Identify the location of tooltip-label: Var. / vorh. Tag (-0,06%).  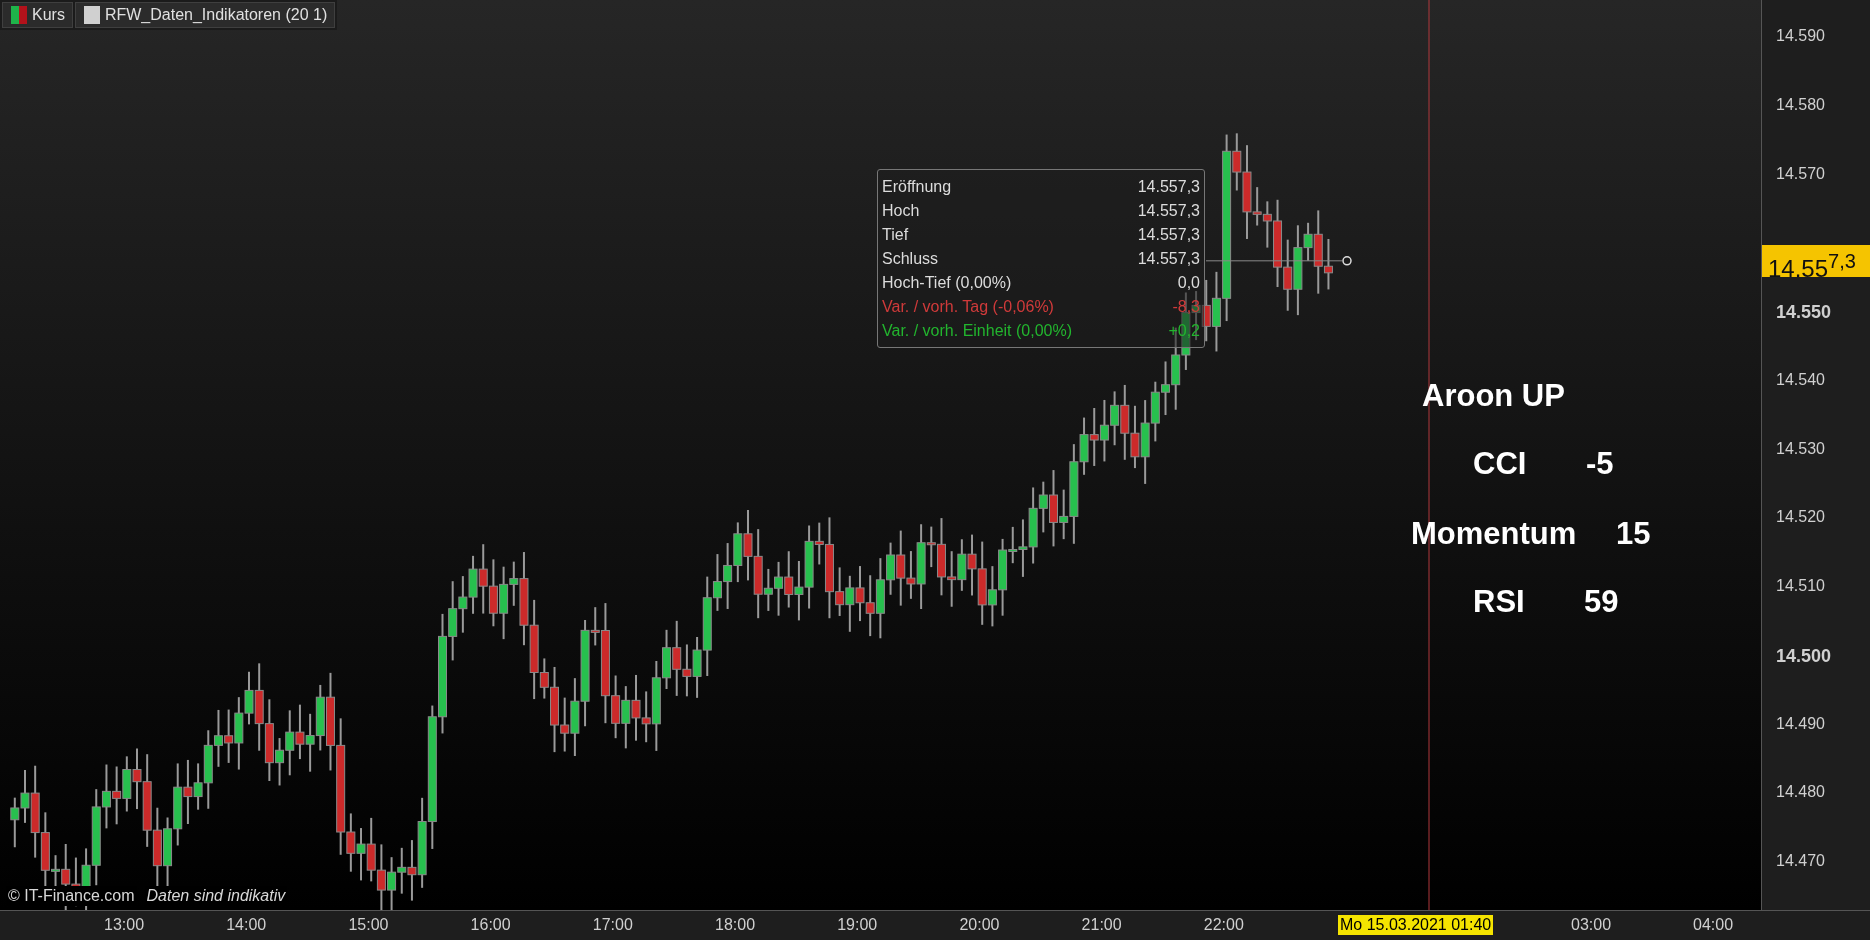
(968, 307).